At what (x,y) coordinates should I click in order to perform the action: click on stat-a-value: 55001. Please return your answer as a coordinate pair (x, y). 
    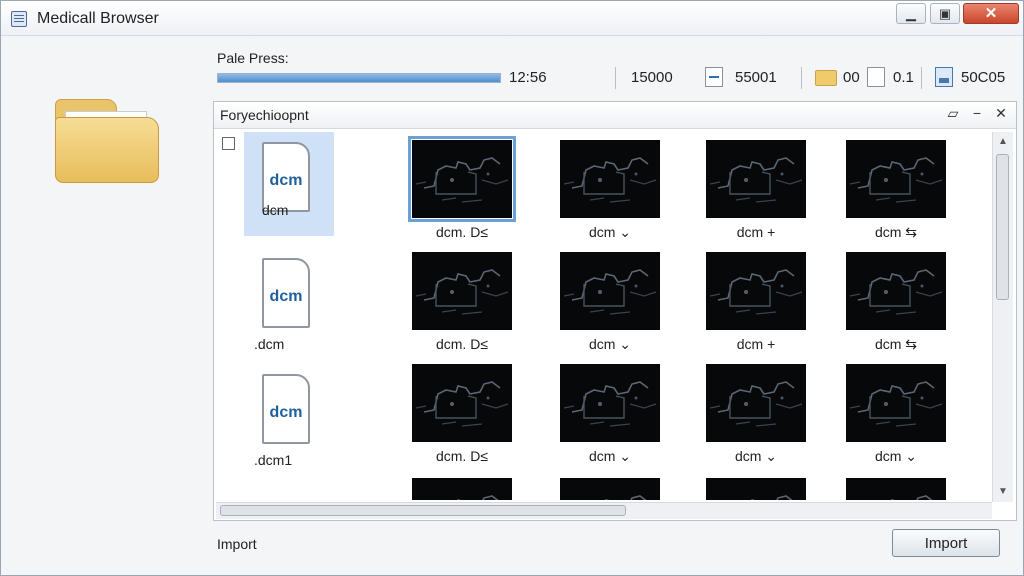
    Looking at the image, I should click on (756, 77).